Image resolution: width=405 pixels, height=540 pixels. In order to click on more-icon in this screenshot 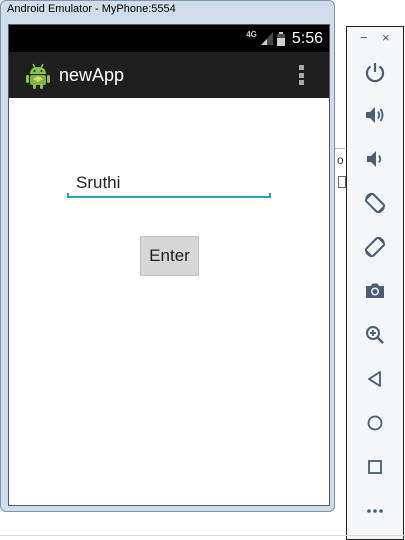, I will do `click(375, 511)`.